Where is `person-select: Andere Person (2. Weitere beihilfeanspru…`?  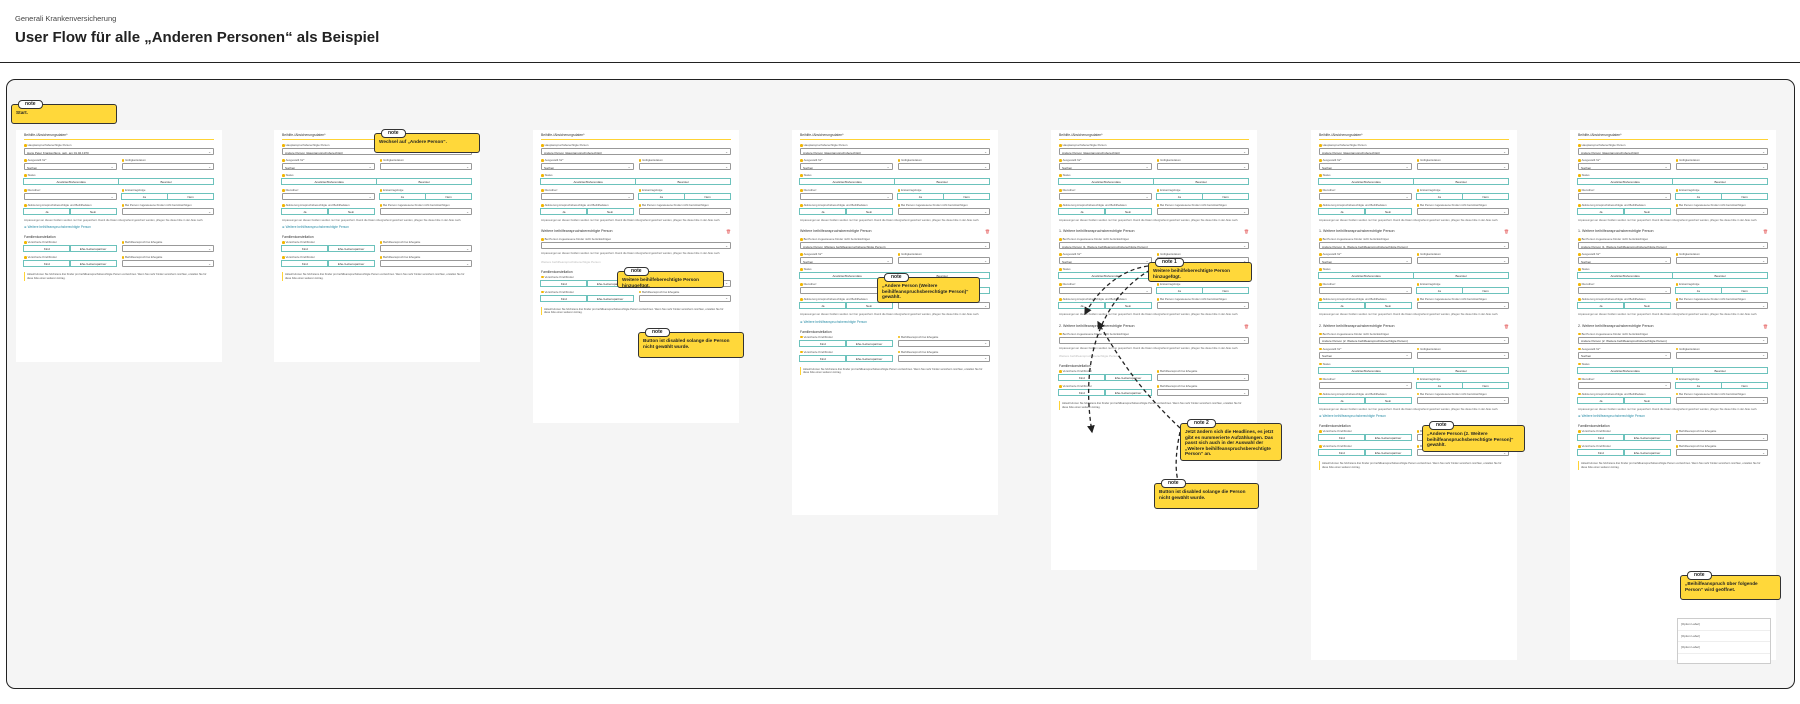 person-select: Andere Person (2. Weitere beihilfeanspru… is located at coordinates (1673, 340).